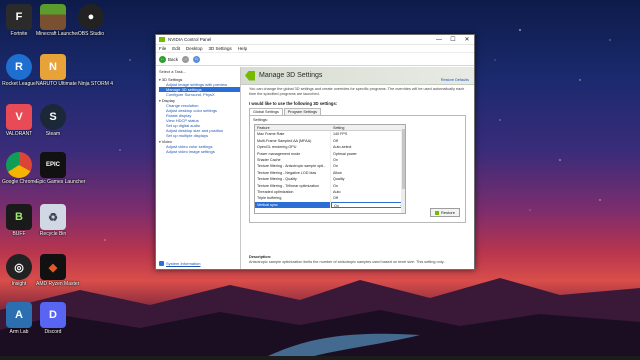 This screenshot has width=640, height=360. Describe the element at coordinates (168, 59) in the screenshot. I see `back-button: ← Back` at that location.